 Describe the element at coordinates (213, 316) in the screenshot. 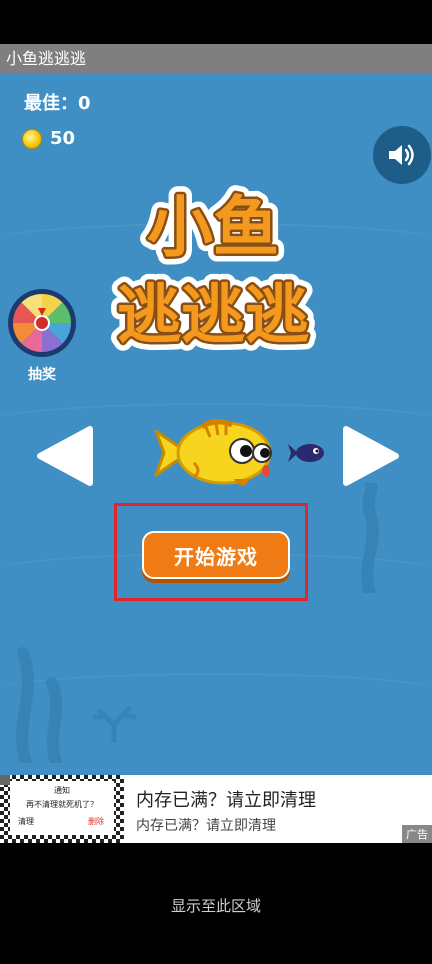

I see `svg-text: 逃逃逃` at that location.